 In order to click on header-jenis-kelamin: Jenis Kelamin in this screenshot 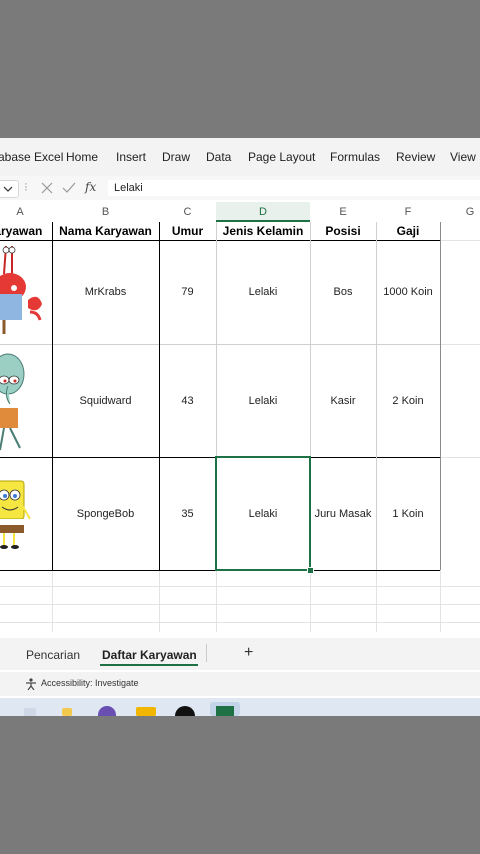, I will do `click(263, 231)`.